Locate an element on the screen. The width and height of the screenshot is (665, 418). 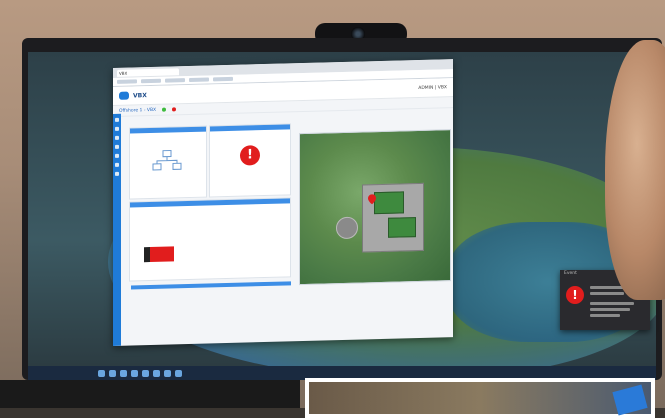
map-pin-icon is located at coordinates (372, 199).